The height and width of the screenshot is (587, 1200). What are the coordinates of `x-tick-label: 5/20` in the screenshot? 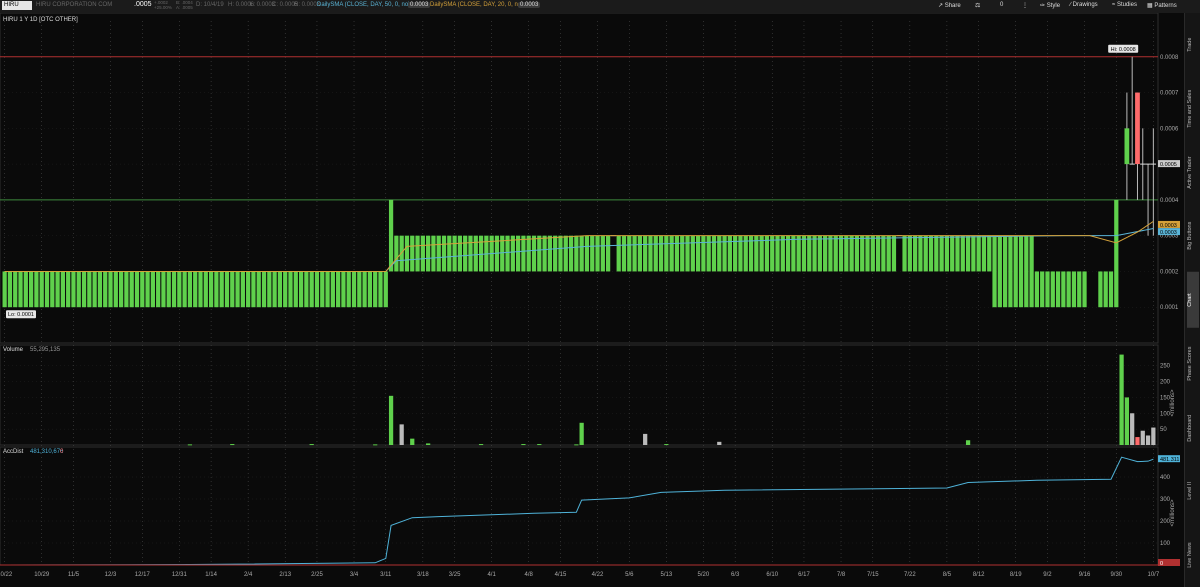 It's located at (704, 575).